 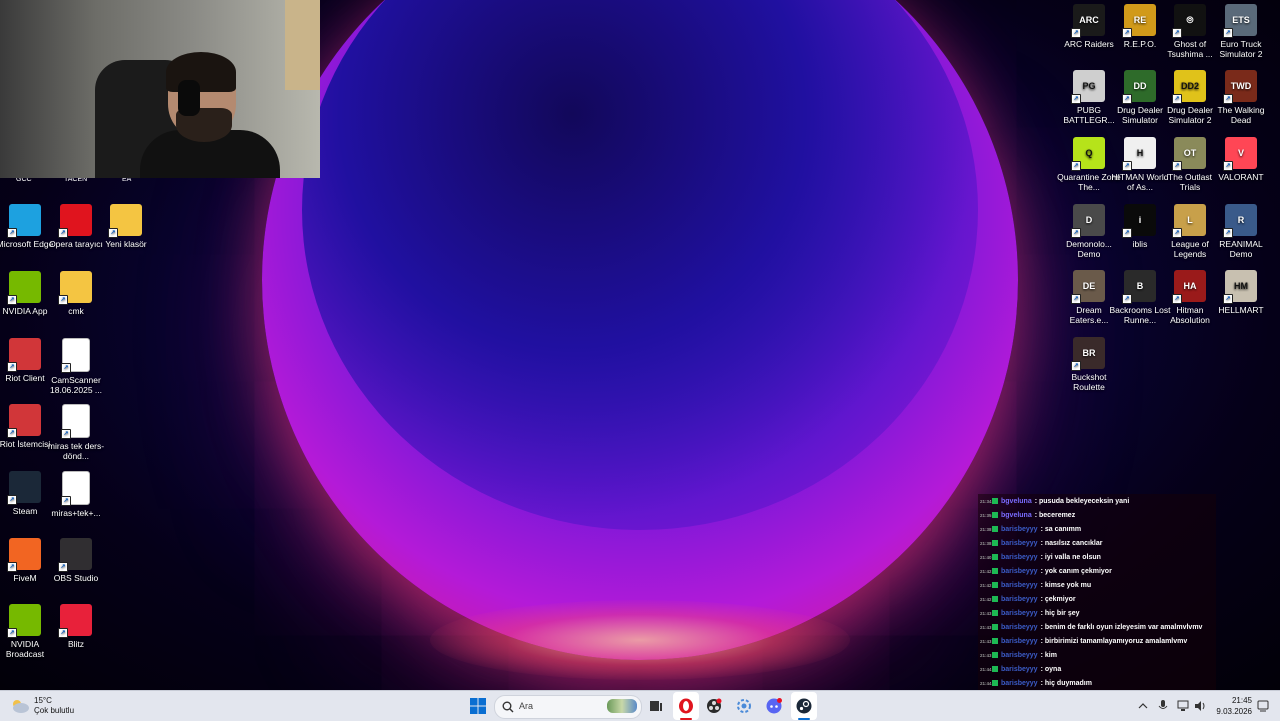 What do you see at coordinates (76, 311) in the screenshot?
I see `shortcut-label: cmk` at bounding box center [76, 311].